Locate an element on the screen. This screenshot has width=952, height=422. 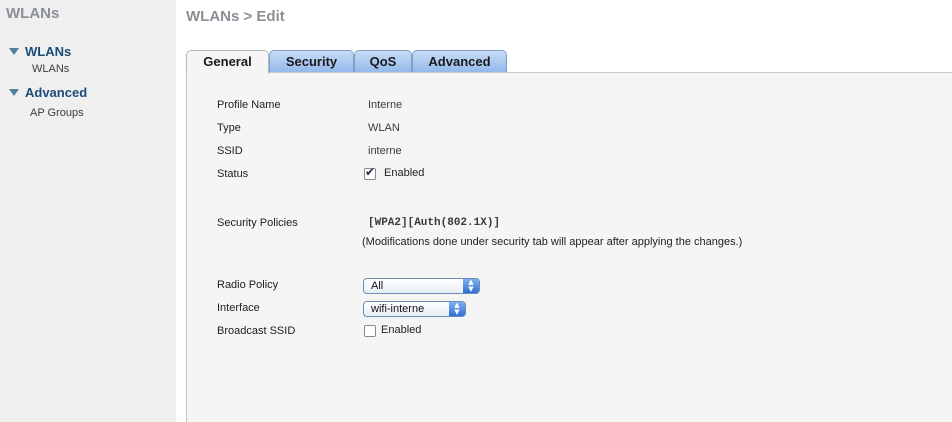
tab-advanced: Advanced is located at coordinates (459, 61).